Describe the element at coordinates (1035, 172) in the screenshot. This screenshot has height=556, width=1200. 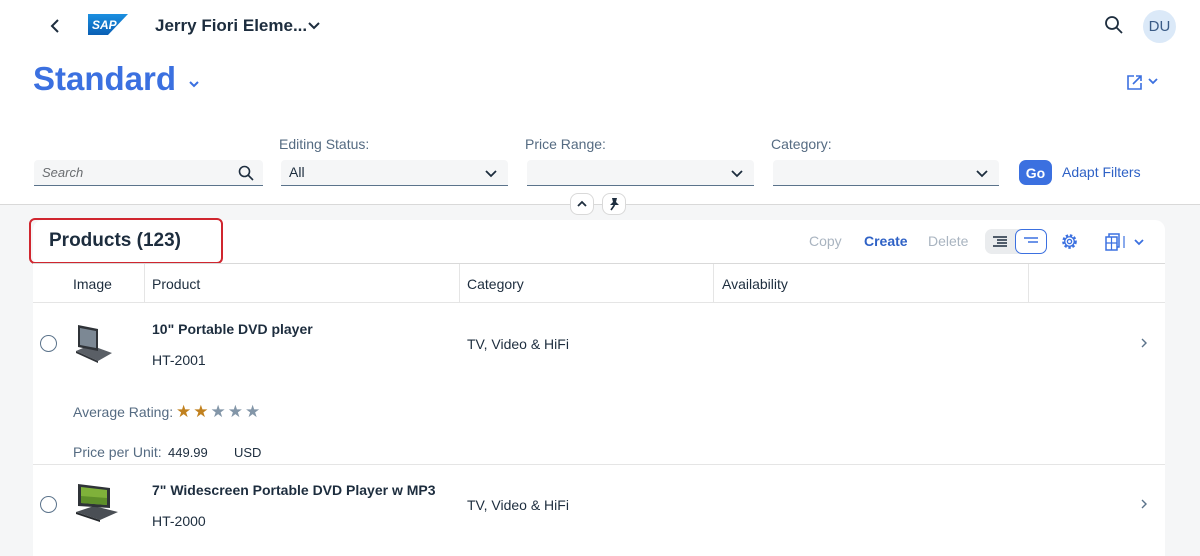
I see `go-button: Go` at that location.